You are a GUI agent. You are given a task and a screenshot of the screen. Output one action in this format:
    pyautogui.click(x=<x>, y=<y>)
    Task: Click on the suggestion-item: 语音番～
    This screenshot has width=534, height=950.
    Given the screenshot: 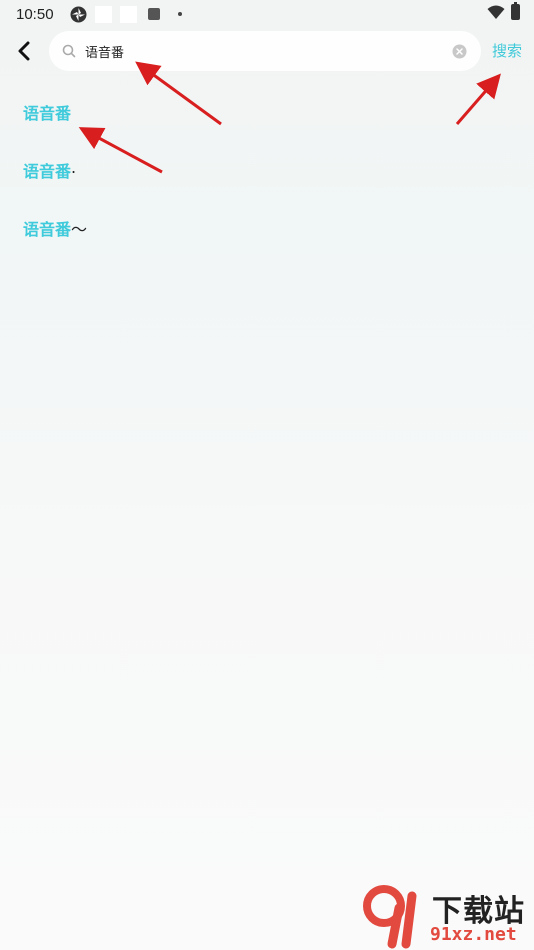 What is the action you would take?
    pyautogui.click(x=263, y=245)
    